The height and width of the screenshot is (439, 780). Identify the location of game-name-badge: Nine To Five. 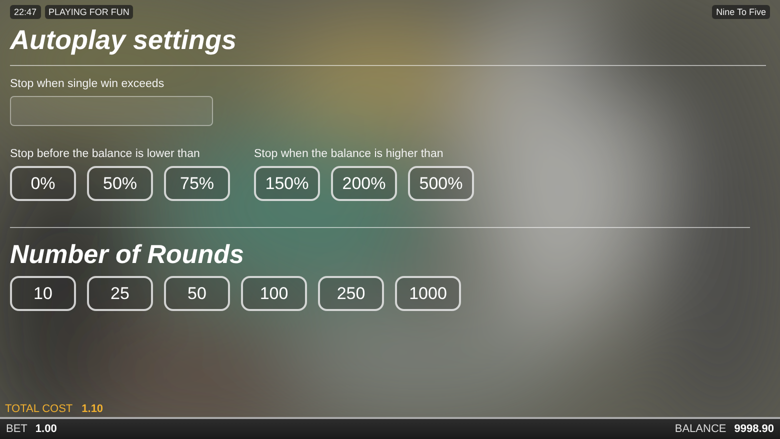
(741, 12).